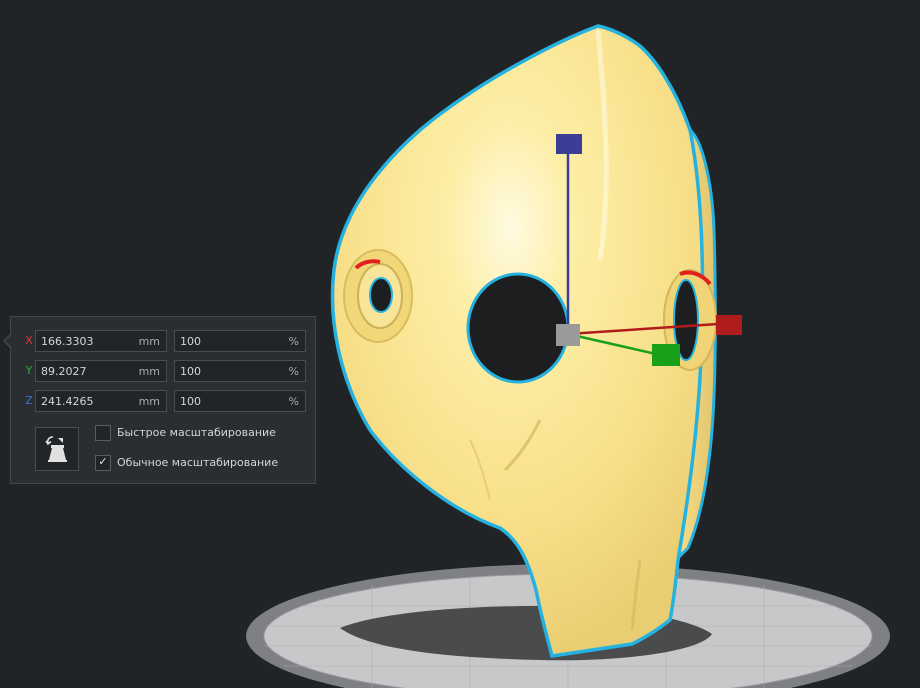 The height and width of the screenshot is (688, 920). I want to click on scale-row-z: Z 241.4265 mm 100 %, so click(164, 402).